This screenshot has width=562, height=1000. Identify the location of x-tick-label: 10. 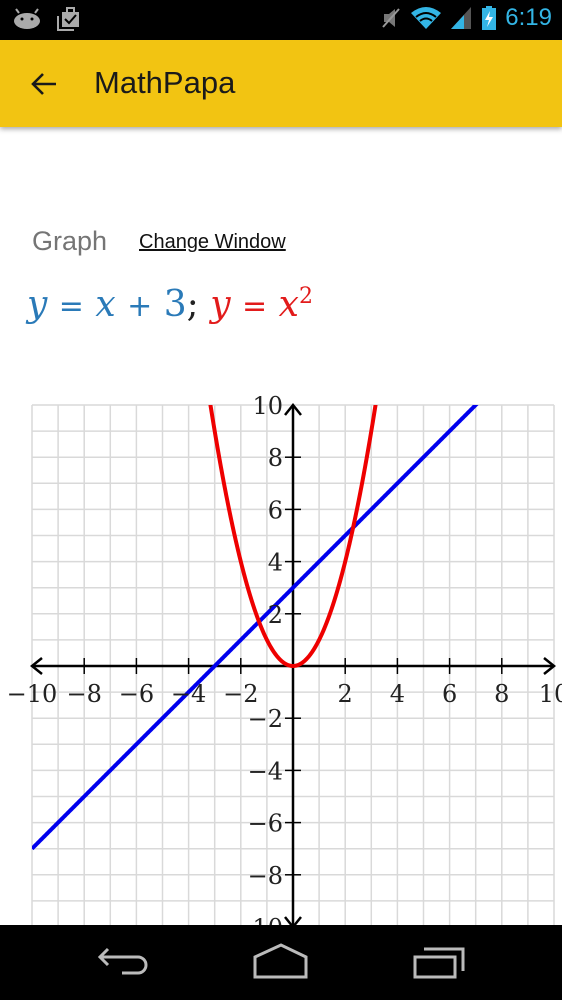
(550, 694).